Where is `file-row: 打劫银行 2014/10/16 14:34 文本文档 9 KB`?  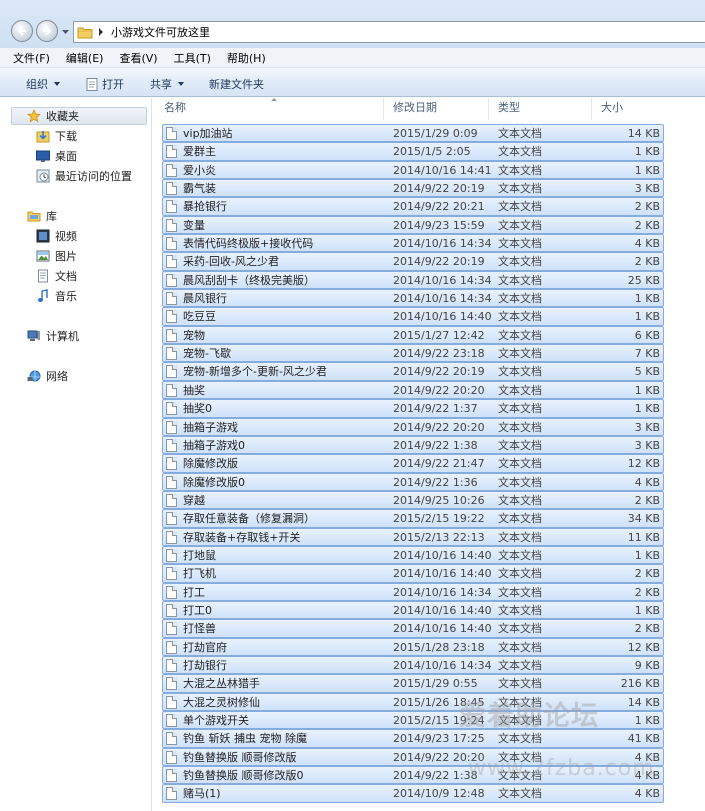
file-row: 打劫银行 2014/10/16 14:34 文本文档 9 KB is located at coordinates (413, 665).